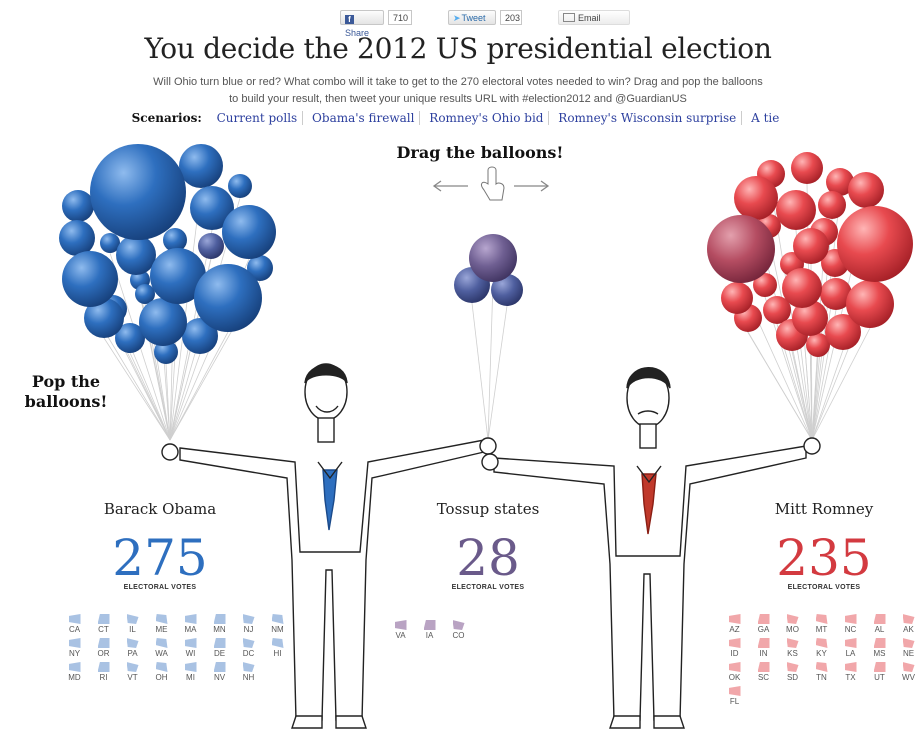 This screenshot has width=916, height=735. I want to click on tossup-state-list: VA IA CO, so click(502, 631).